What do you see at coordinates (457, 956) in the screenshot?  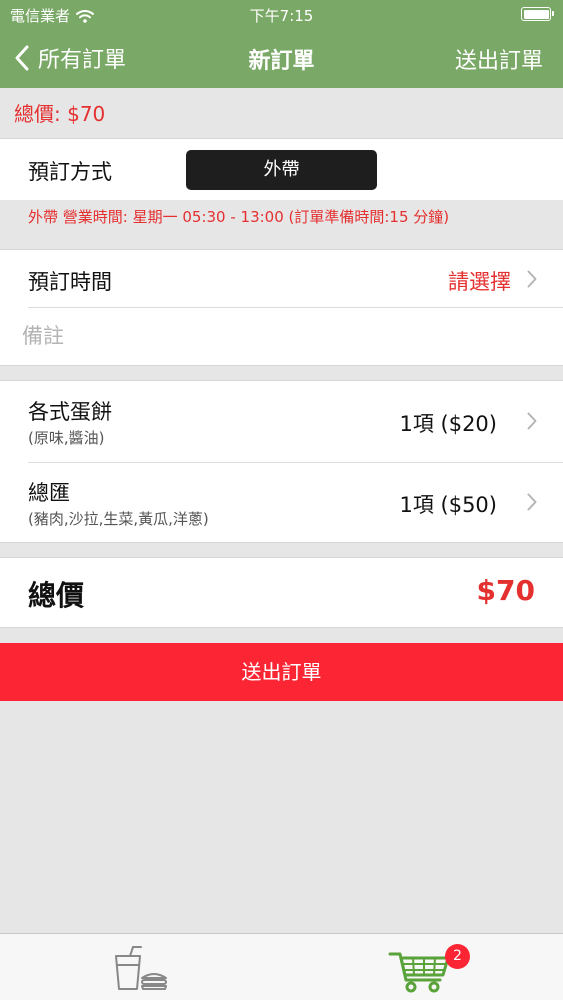 I see `cart-badge: 2` at bounding box center [457, 956].